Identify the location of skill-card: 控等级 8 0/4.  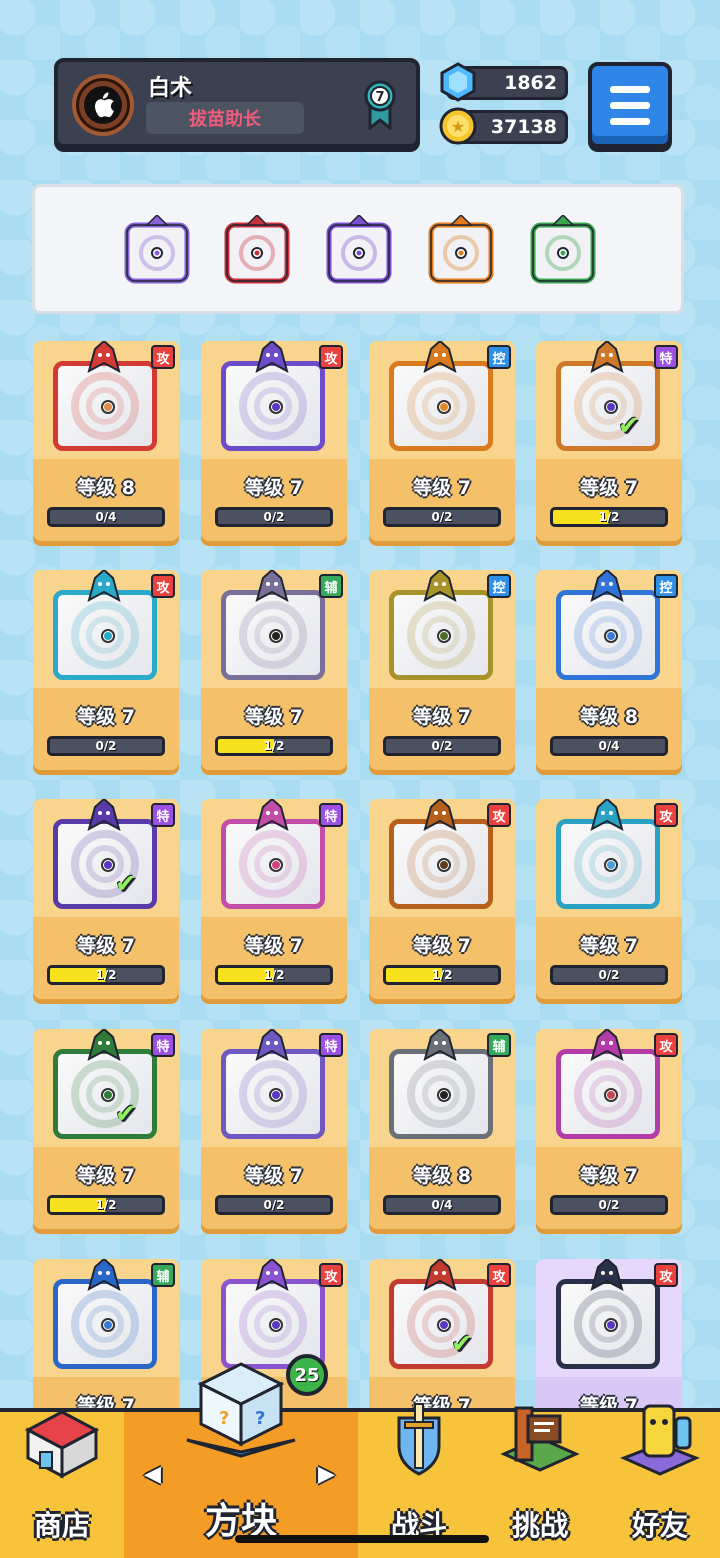
(609, 670).